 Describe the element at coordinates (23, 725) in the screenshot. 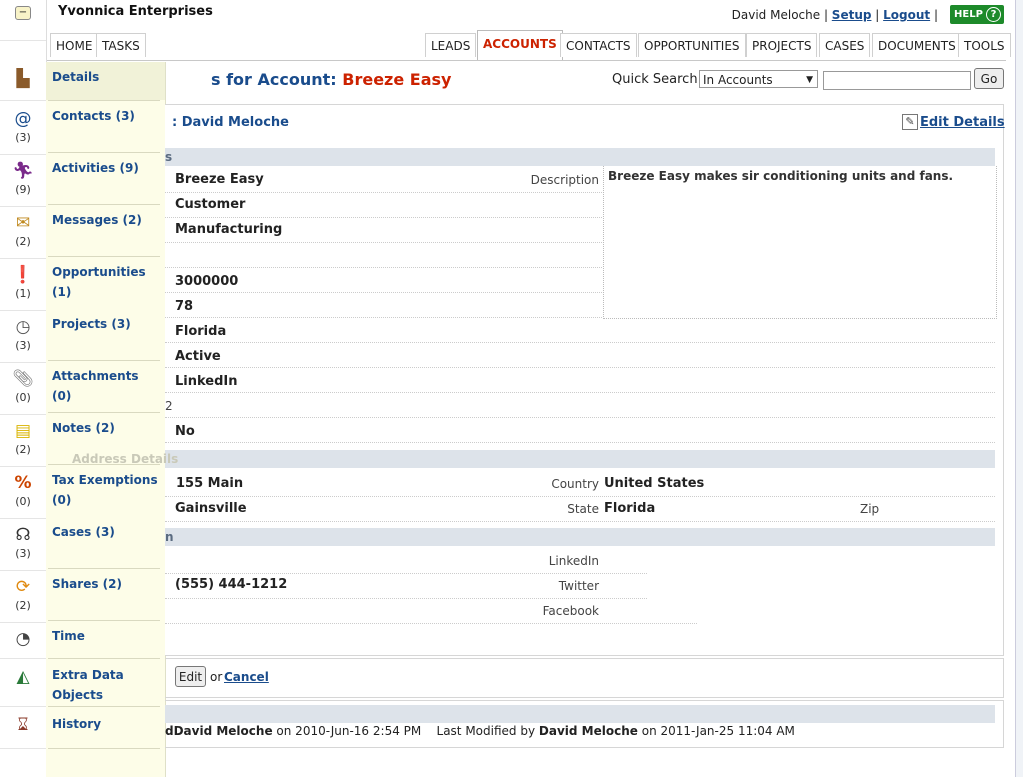

I see `history-hourglass-icon: ⌛︎` at that location.